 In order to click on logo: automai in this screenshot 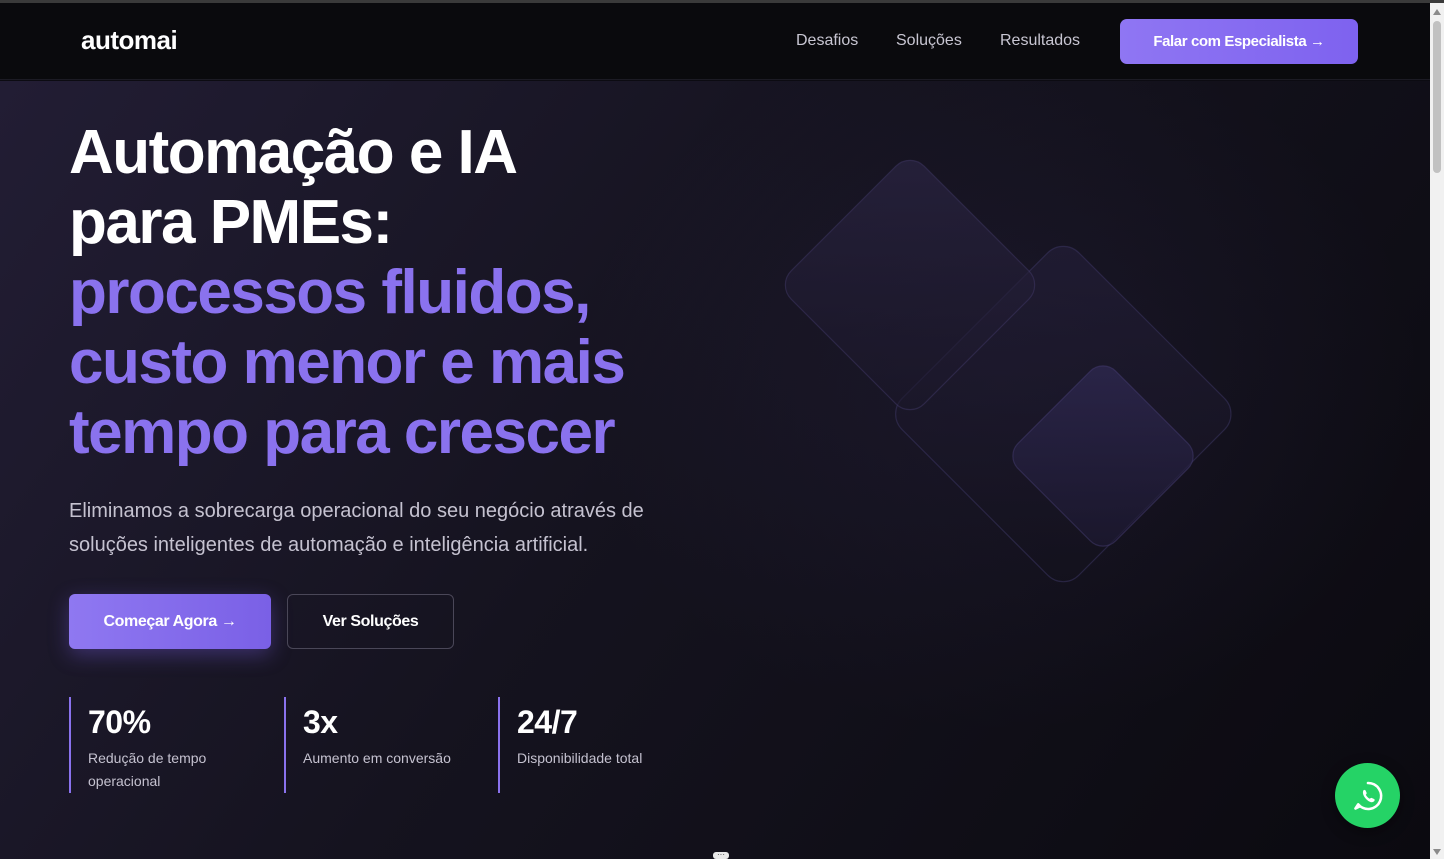, I will do `click(129, 40)`.